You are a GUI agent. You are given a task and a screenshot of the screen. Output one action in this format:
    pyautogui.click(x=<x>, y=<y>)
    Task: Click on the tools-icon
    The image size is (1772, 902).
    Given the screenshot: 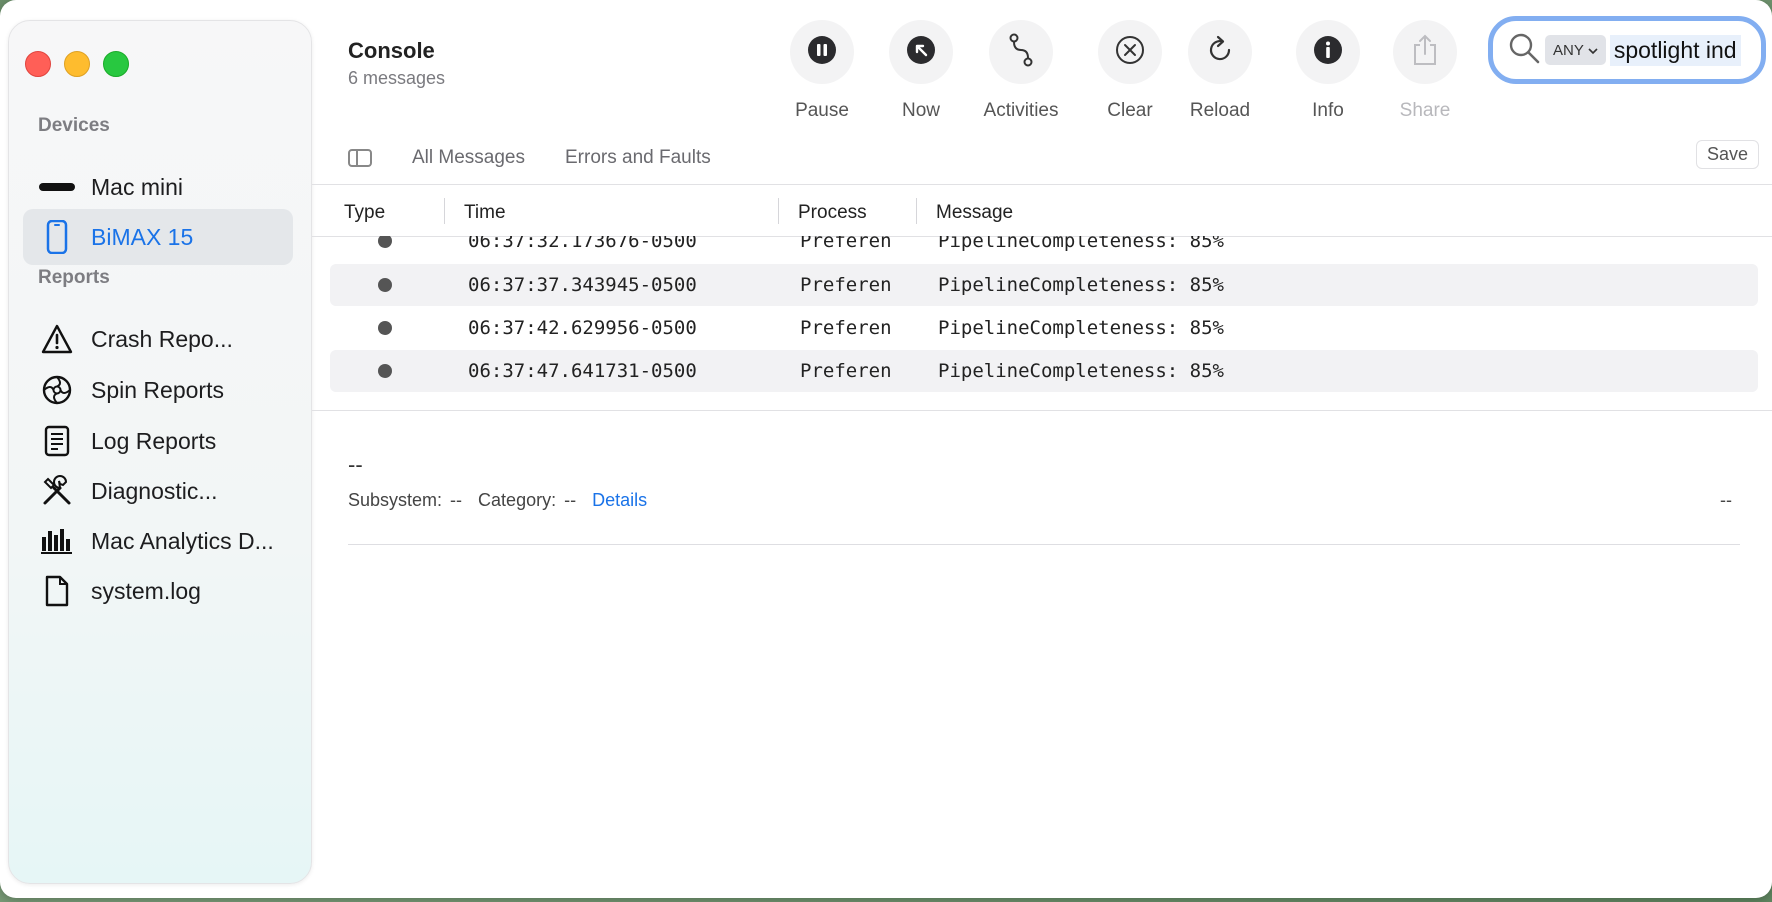 What is the action you would take?
    pyautogui.click(x=57, y=491)
    